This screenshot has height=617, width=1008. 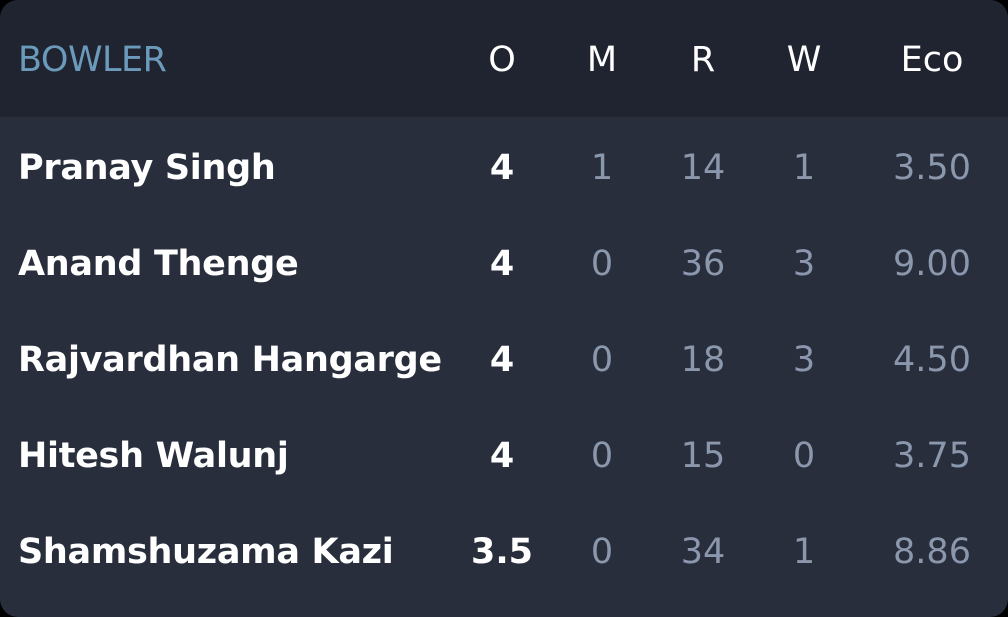 What do you see at coordinates (932, 168) in the screenshot?
I see `economy-value: 3.50` at bounding box center [932, 168].